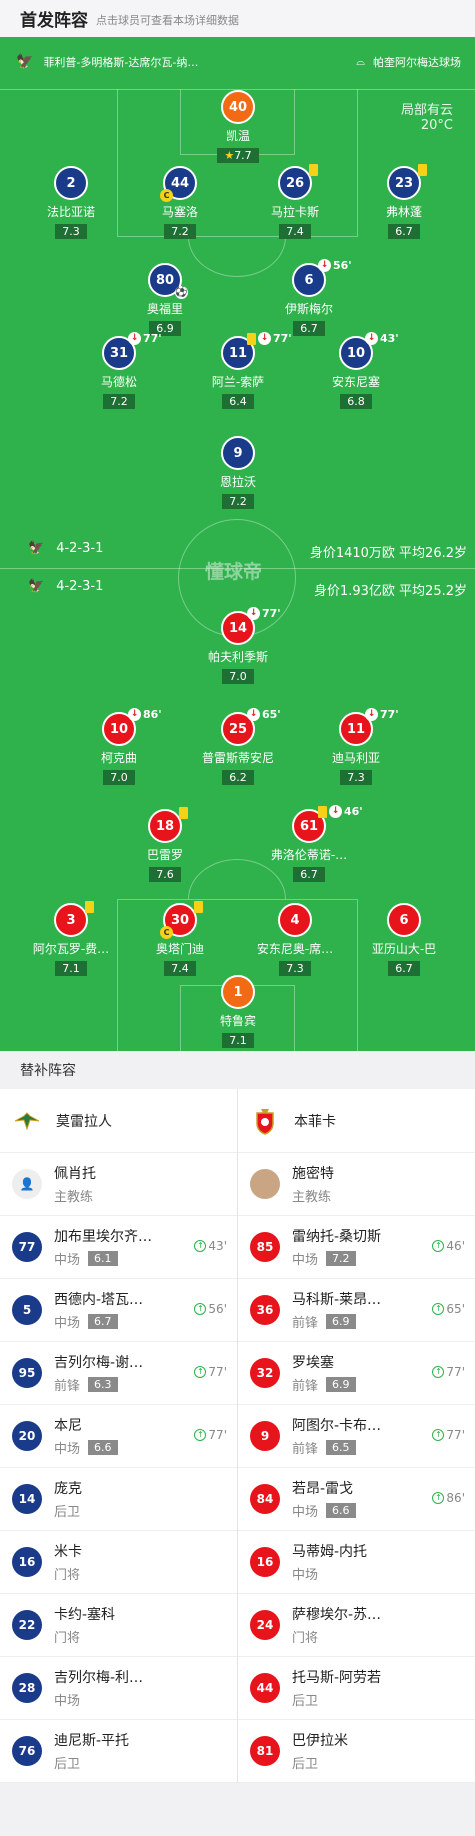 The image size is (475, 1836). Describe the element at coordinates (265, 1688) in the screenshot. I see `player-number: 44` at that location.